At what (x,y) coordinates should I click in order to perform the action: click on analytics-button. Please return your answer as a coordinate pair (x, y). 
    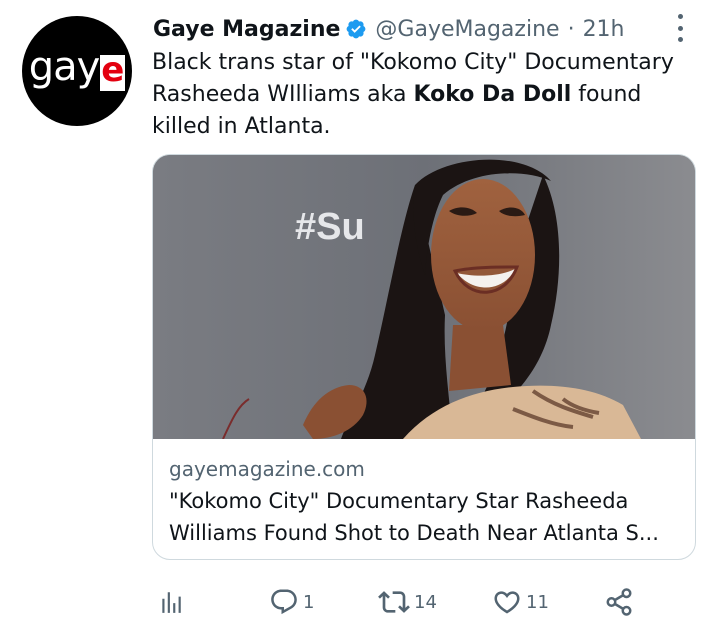
    Looking at the image, I should click on (171, 602).